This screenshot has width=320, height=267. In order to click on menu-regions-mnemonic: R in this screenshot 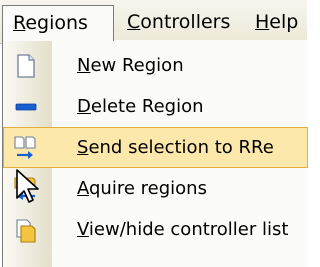, I will do `click(19, 23)`.